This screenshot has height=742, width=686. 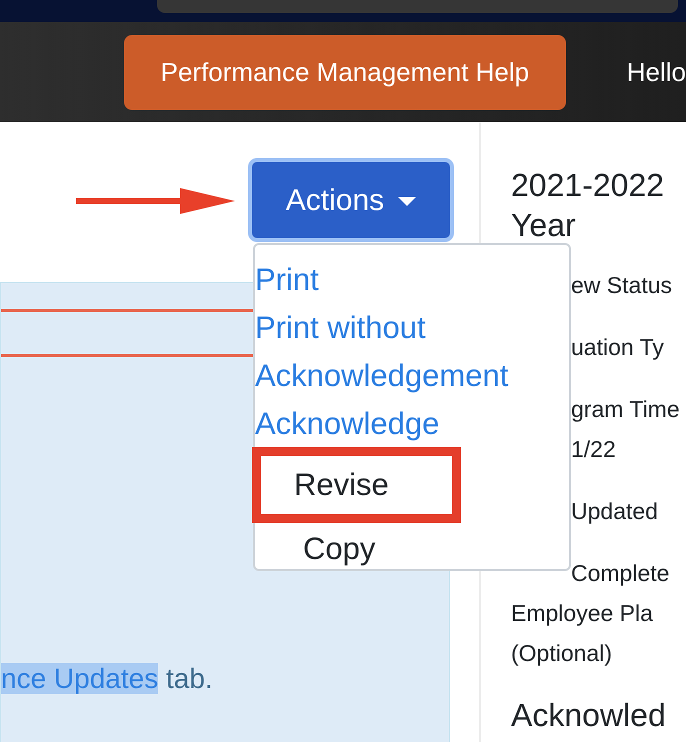 I want to click on detail-text: Employee Pla, so click(x=582, y=613).